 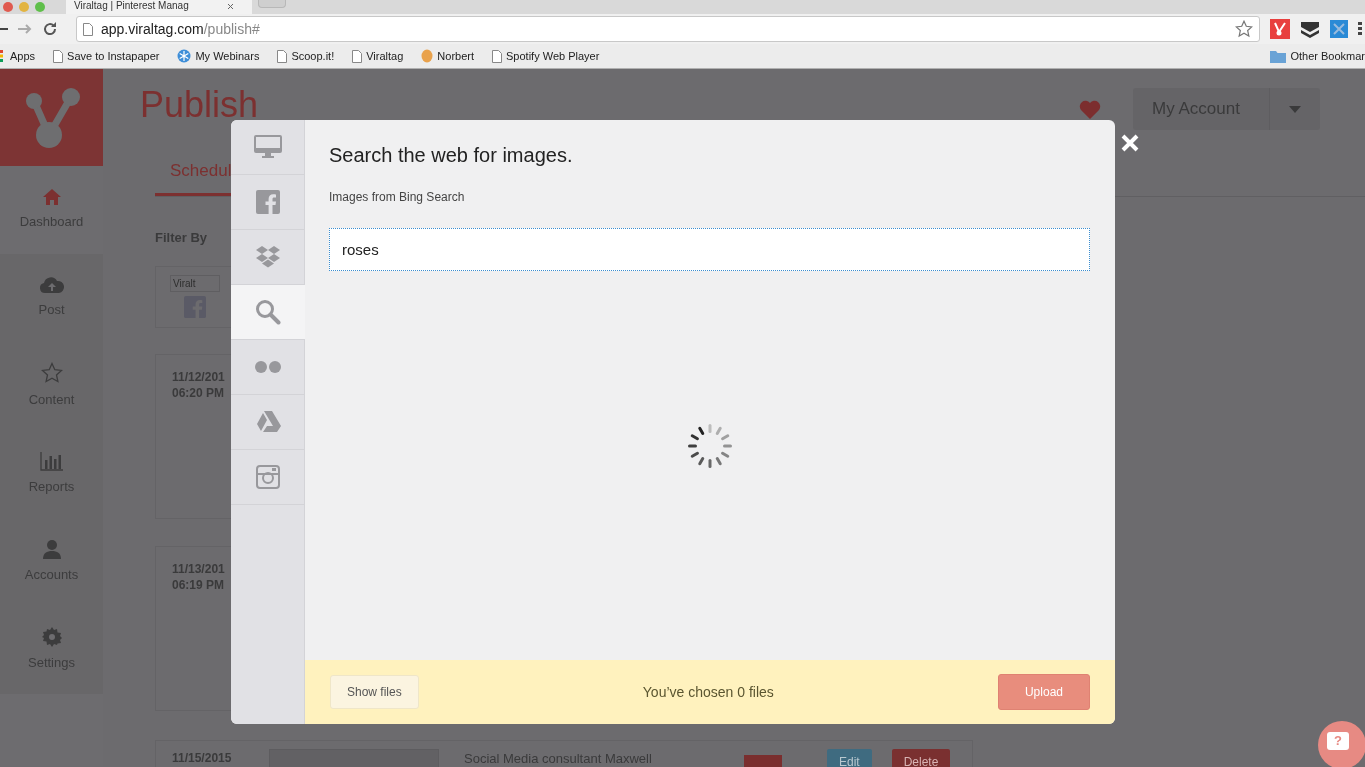 What do you see at coordinates (1310, 29) in the screenshot?
I see `stripes-icon` at bounding box center [1310, 29].